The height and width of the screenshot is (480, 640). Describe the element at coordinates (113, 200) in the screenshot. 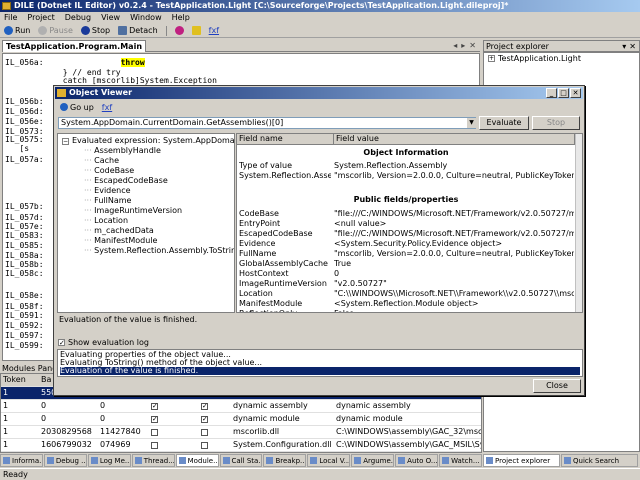

I see `tree-node-label: FullName` at that location.